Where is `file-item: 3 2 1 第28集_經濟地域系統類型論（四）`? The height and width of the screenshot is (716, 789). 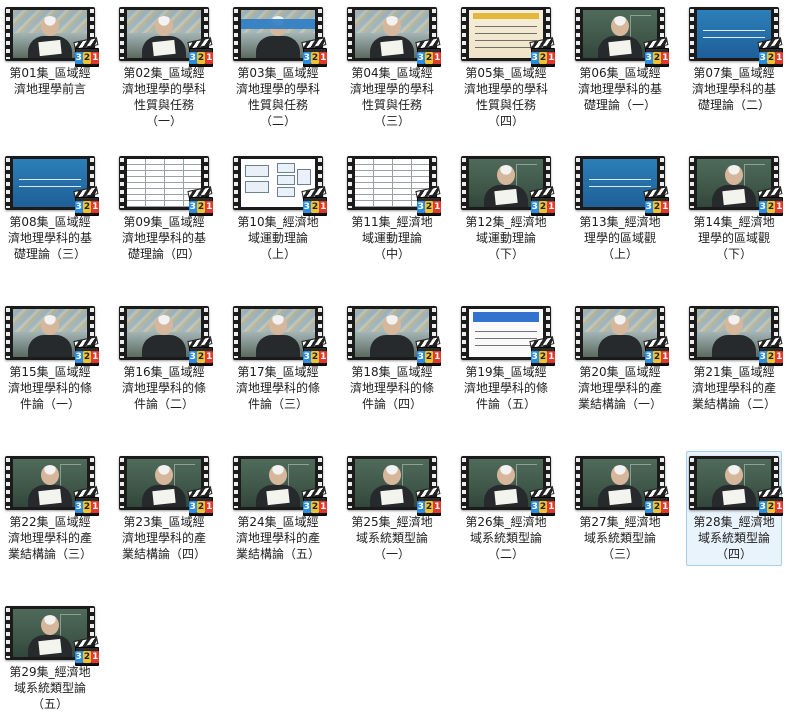
file-item: 3 2 1 第28集_經濟地域系統類型論（四） is located at coordinates (735, 508).